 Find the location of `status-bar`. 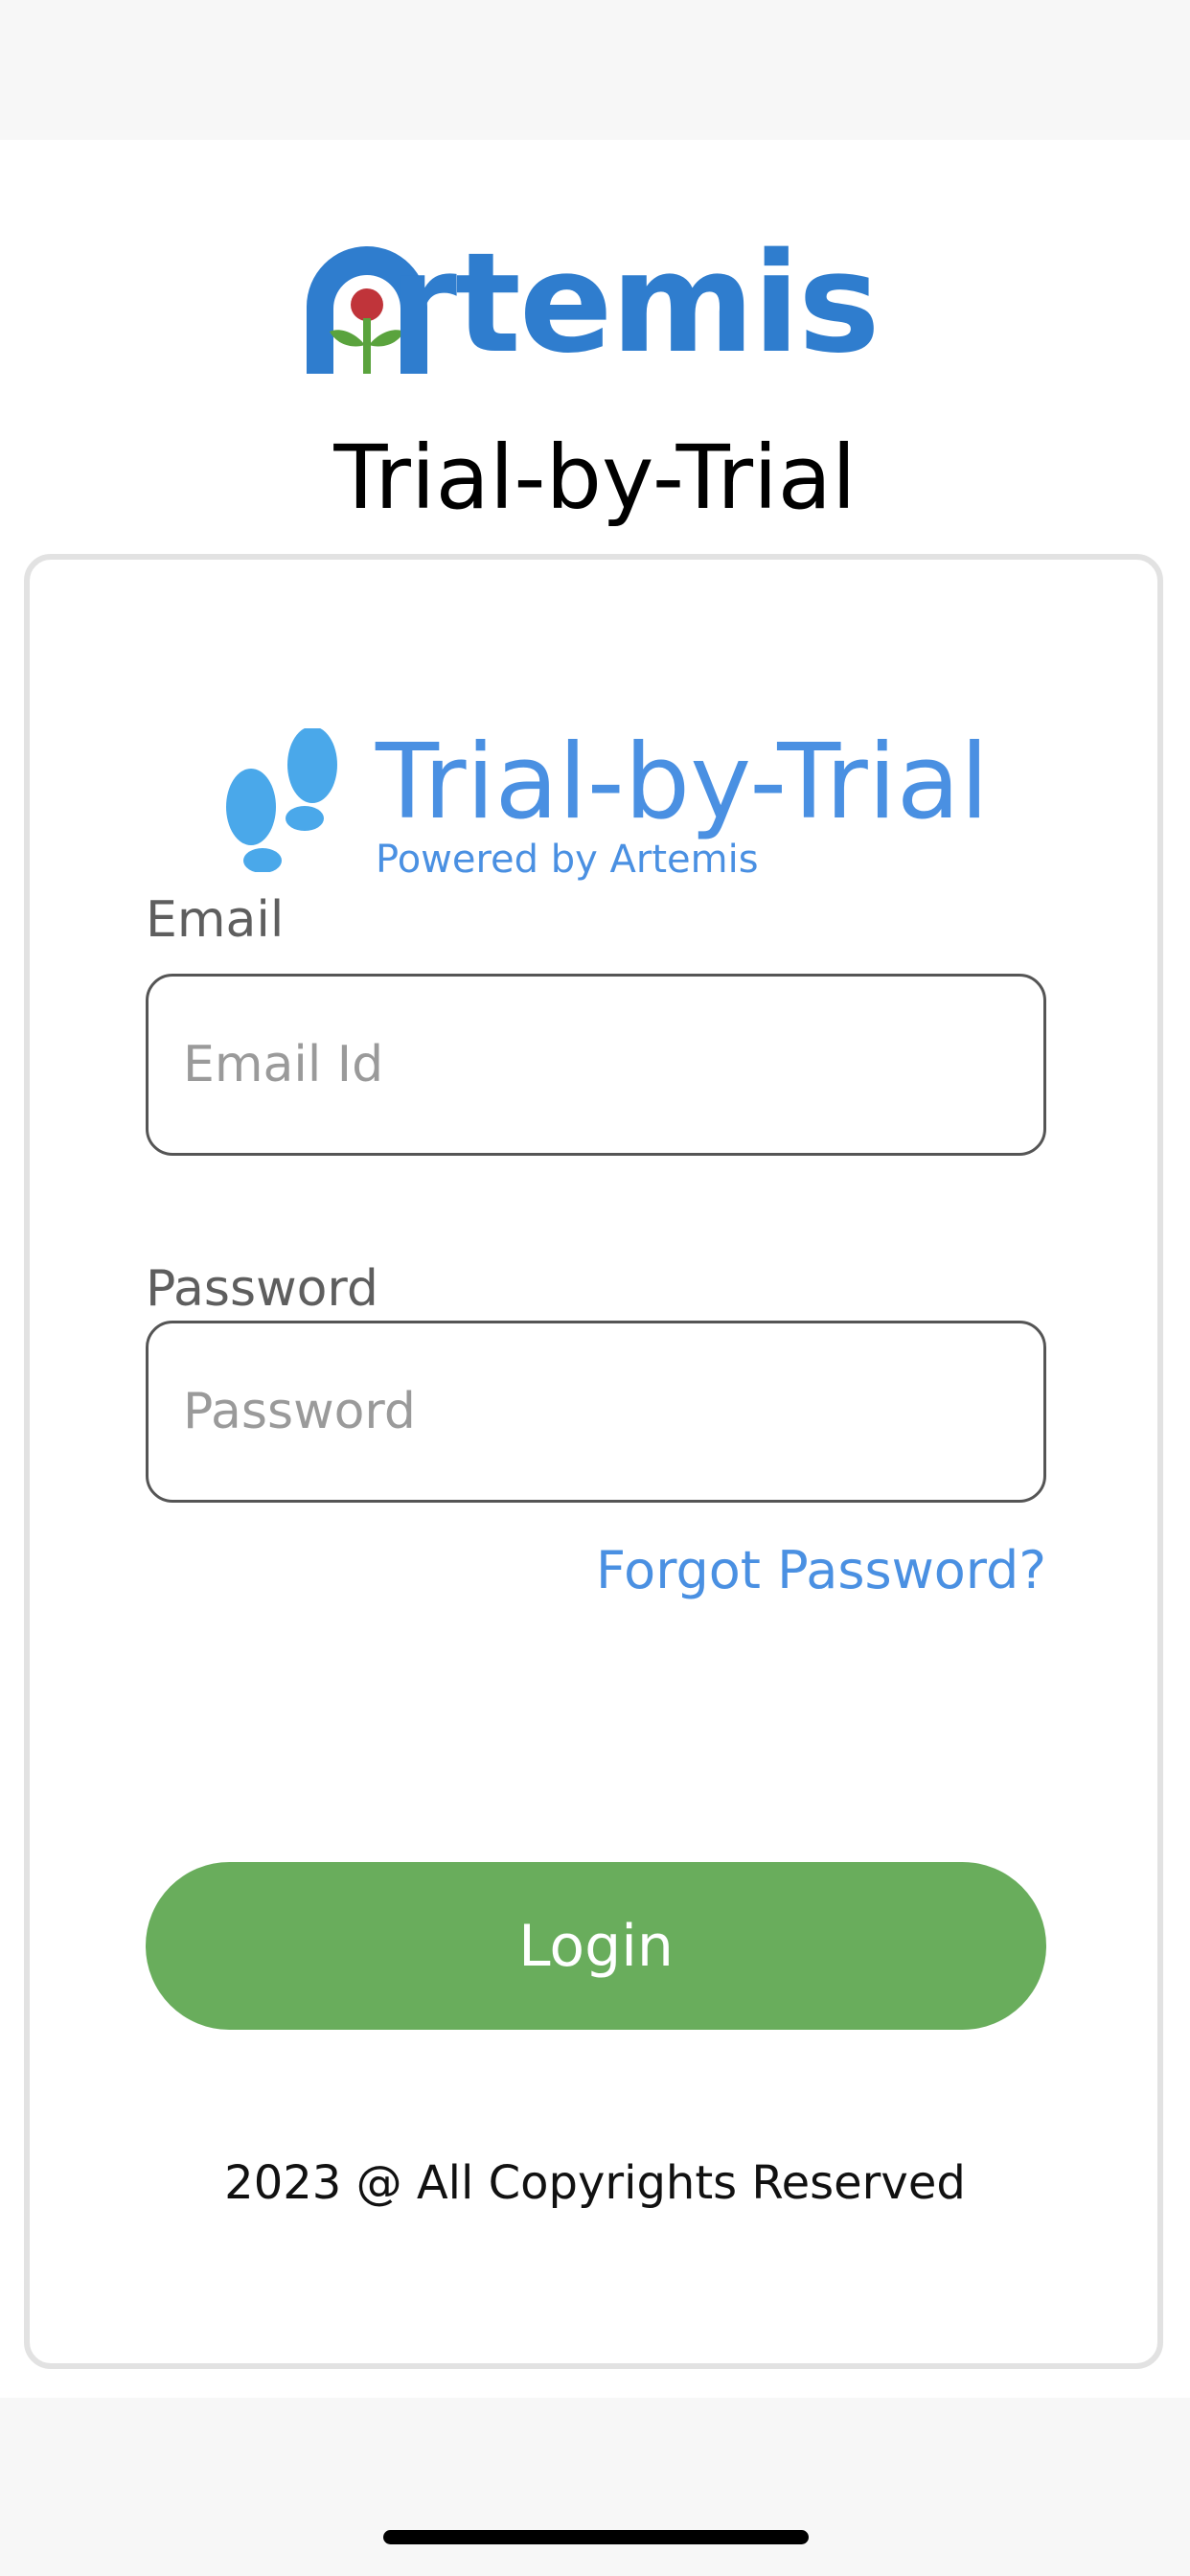

status-bar is located at coordinates (595, 70).